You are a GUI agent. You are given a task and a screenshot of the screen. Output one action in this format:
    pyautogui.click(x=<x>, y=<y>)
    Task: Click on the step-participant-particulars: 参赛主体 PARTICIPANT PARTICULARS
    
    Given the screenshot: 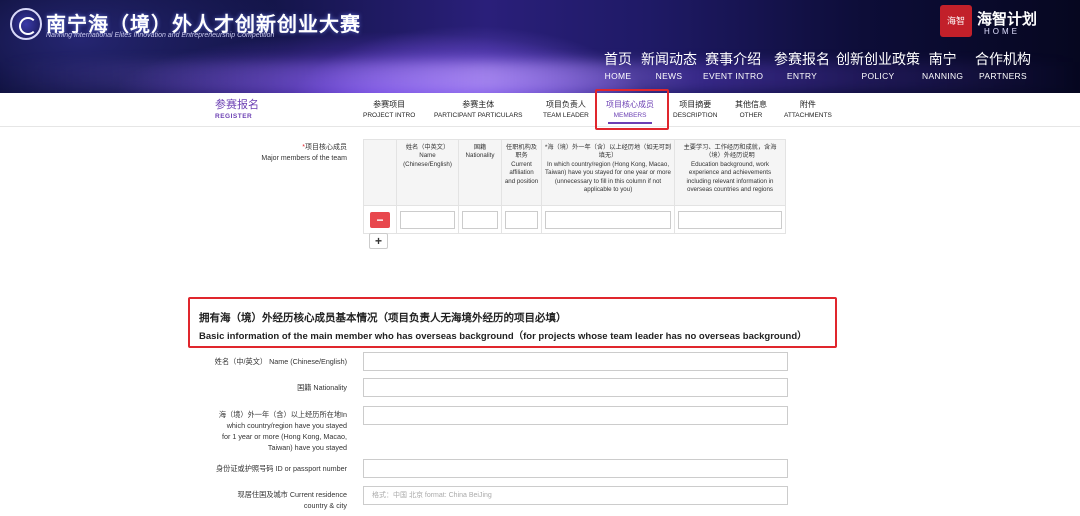 What is the action you would take?
    pyautogui.click(x=478, y=110)
    